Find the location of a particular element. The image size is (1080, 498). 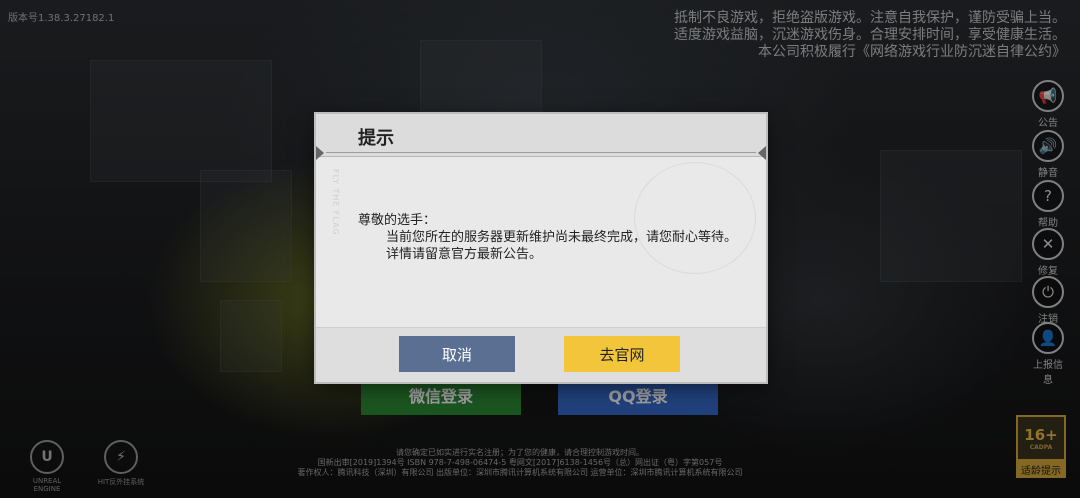

corner-marker-left-icon is located at coordinates (320, 153).